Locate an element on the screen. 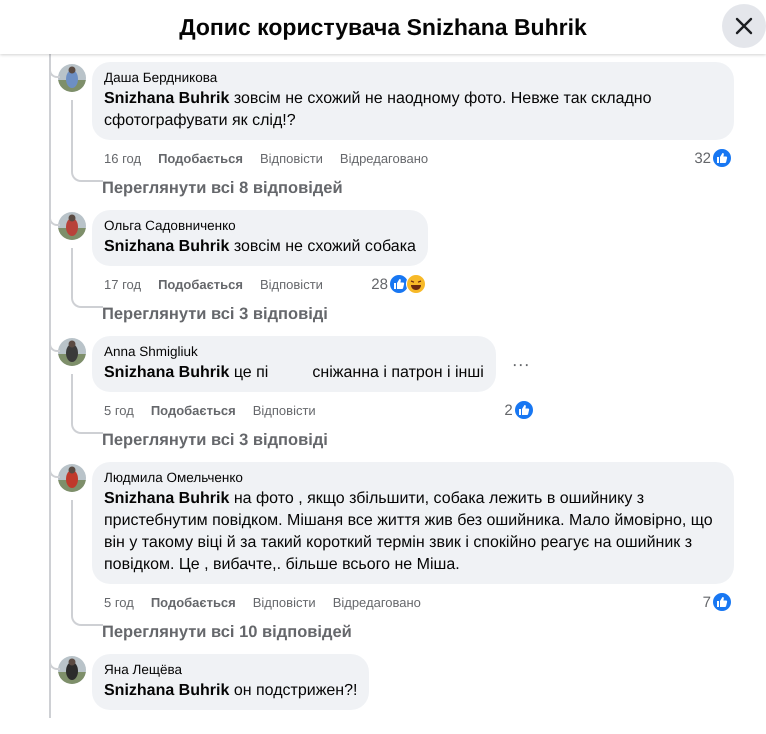 This screenshot has width=766, height=734. window-title: Допис користувача Snizhana Buhrik is located at coordinates (383, 27).